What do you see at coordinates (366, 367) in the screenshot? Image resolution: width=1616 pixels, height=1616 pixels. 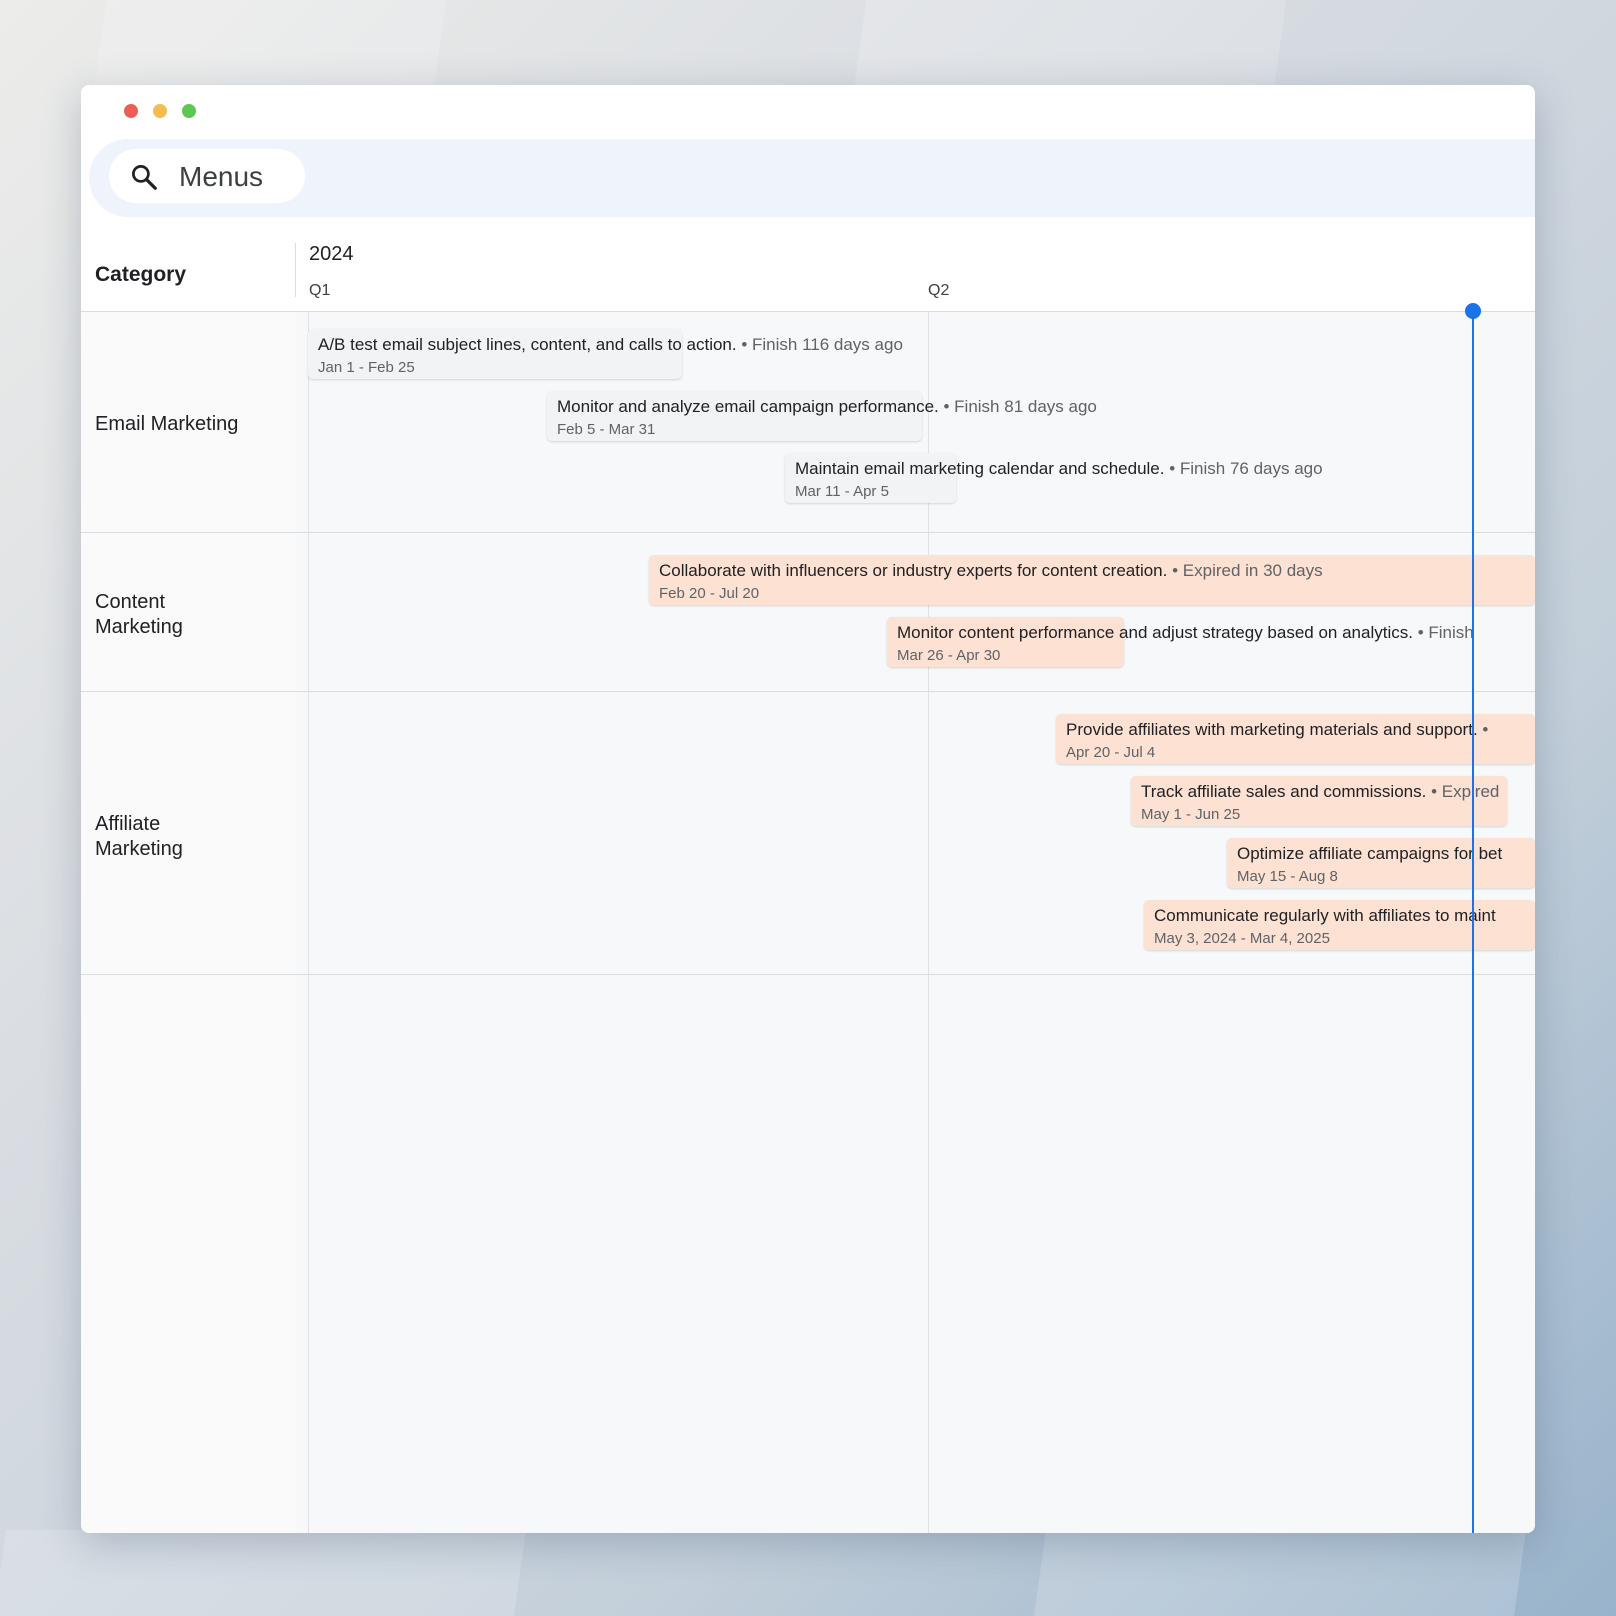 I see `task-dates: Jan 1 - Feb 25` at bounding box center [366, 367].